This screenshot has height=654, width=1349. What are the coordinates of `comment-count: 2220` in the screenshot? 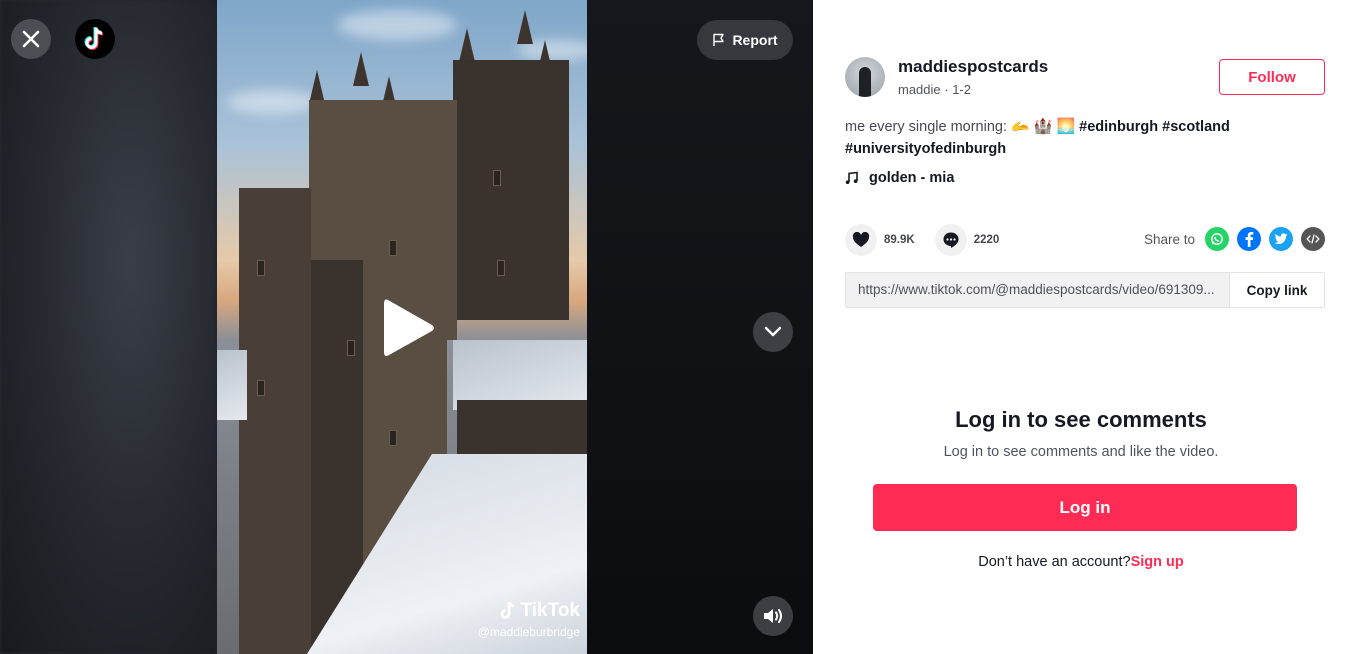 It's located at (986, 240).